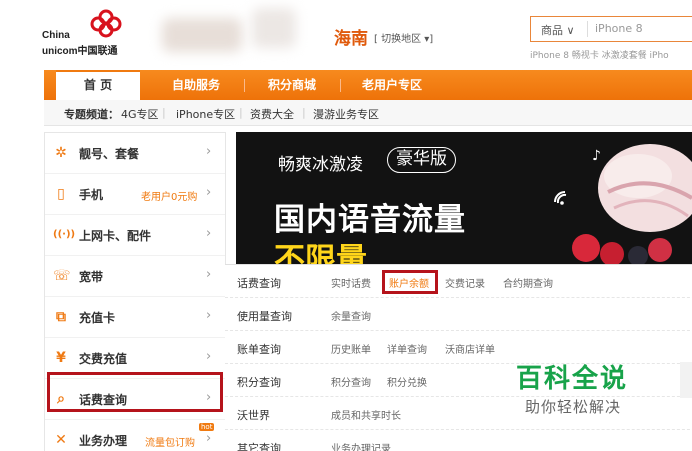 The height and width of the screenshot is (451, 692). I want to click on link-shared-minutes: 成员和共享时长, so click(366, 414).